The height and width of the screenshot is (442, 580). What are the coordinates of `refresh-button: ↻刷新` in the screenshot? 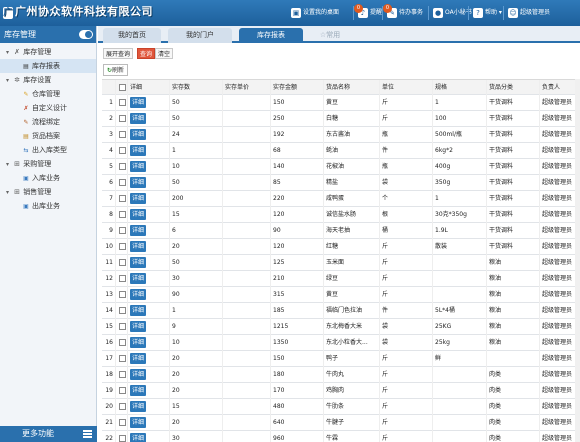 It's located at (116, 70).